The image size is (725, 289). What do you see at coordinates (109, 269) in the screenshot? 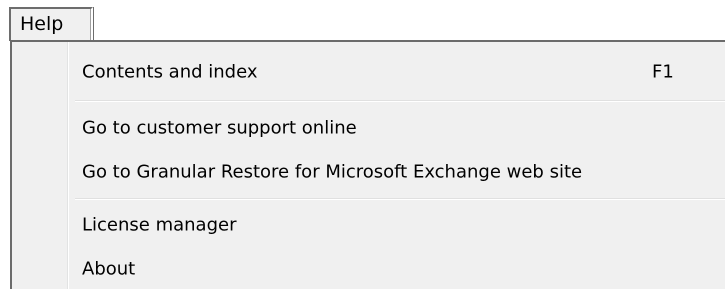
I see `menu-item-label: About` at bounding box center [109, 269].